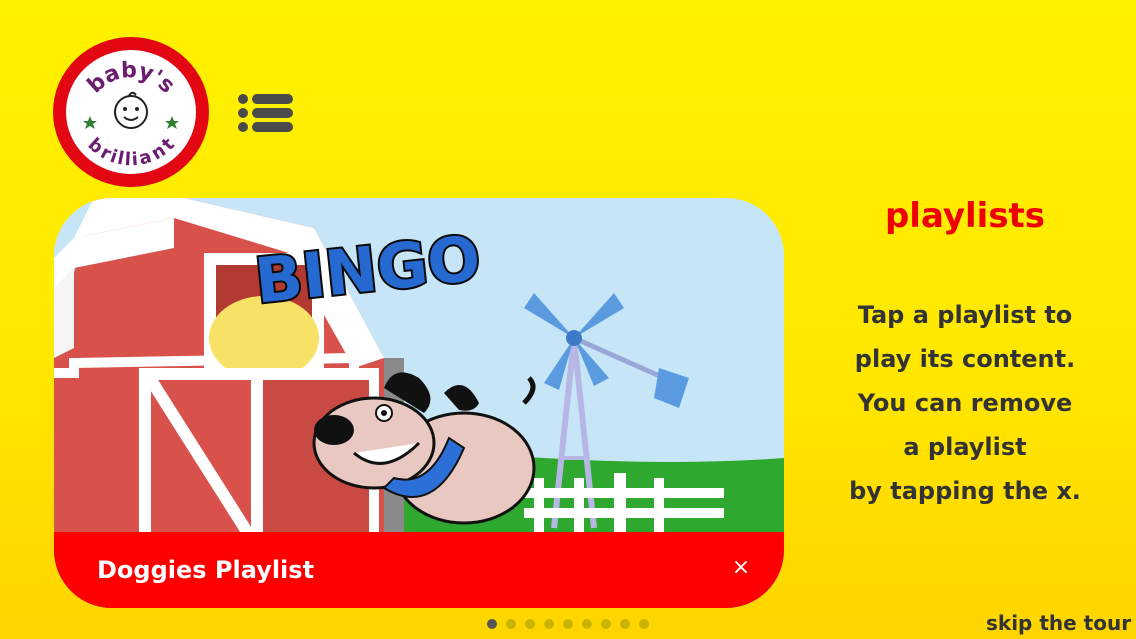 The width and height of the screenshot is (1136, 639). What do you see at coordinates (206, 570) in the screenshot?
I see `playlist-title: Doggies Playlist` at bounding box center [206, 570].